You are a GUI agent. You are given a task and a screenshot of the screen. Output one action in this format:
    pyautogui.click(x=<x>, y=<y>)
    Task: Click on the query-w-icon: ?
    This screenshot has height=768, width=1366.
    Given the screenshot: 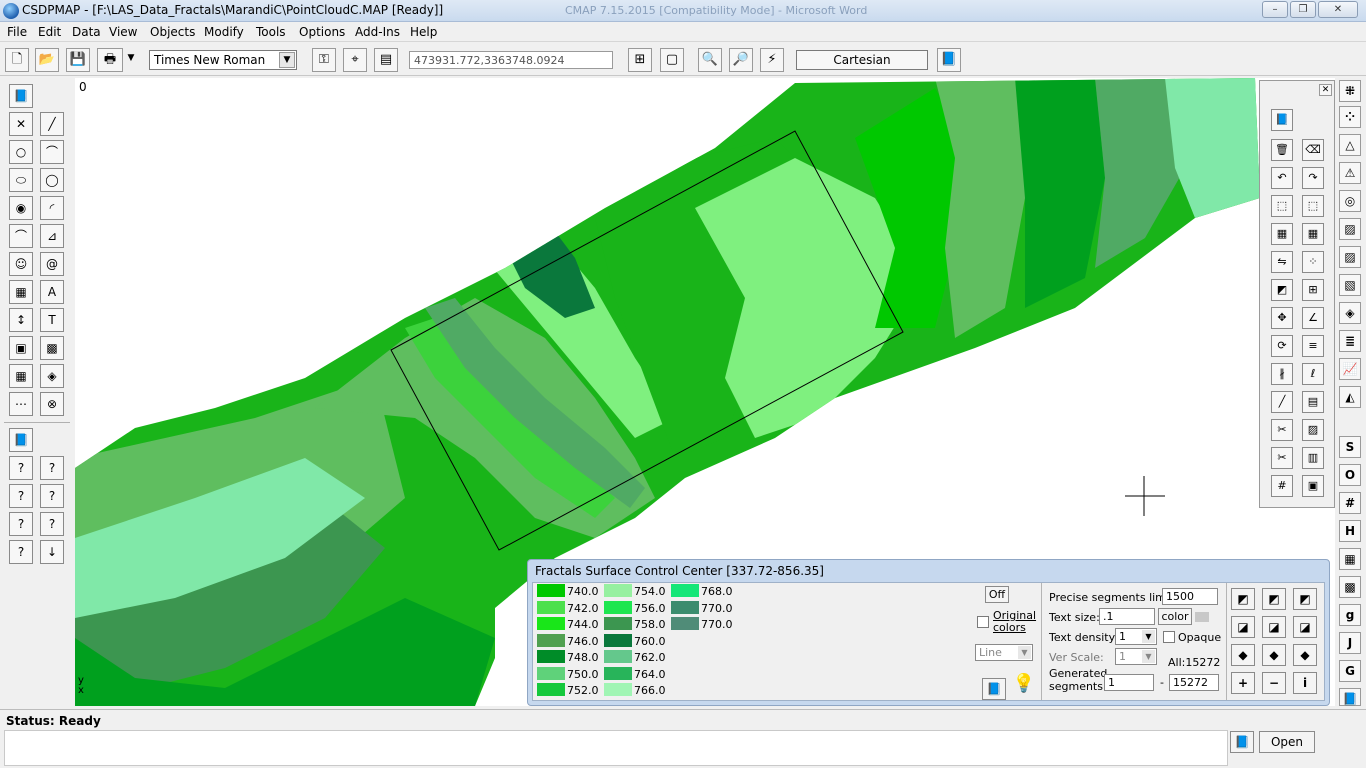 What is the action you would take?
    pyautogui.click(x=21, y=552)
    